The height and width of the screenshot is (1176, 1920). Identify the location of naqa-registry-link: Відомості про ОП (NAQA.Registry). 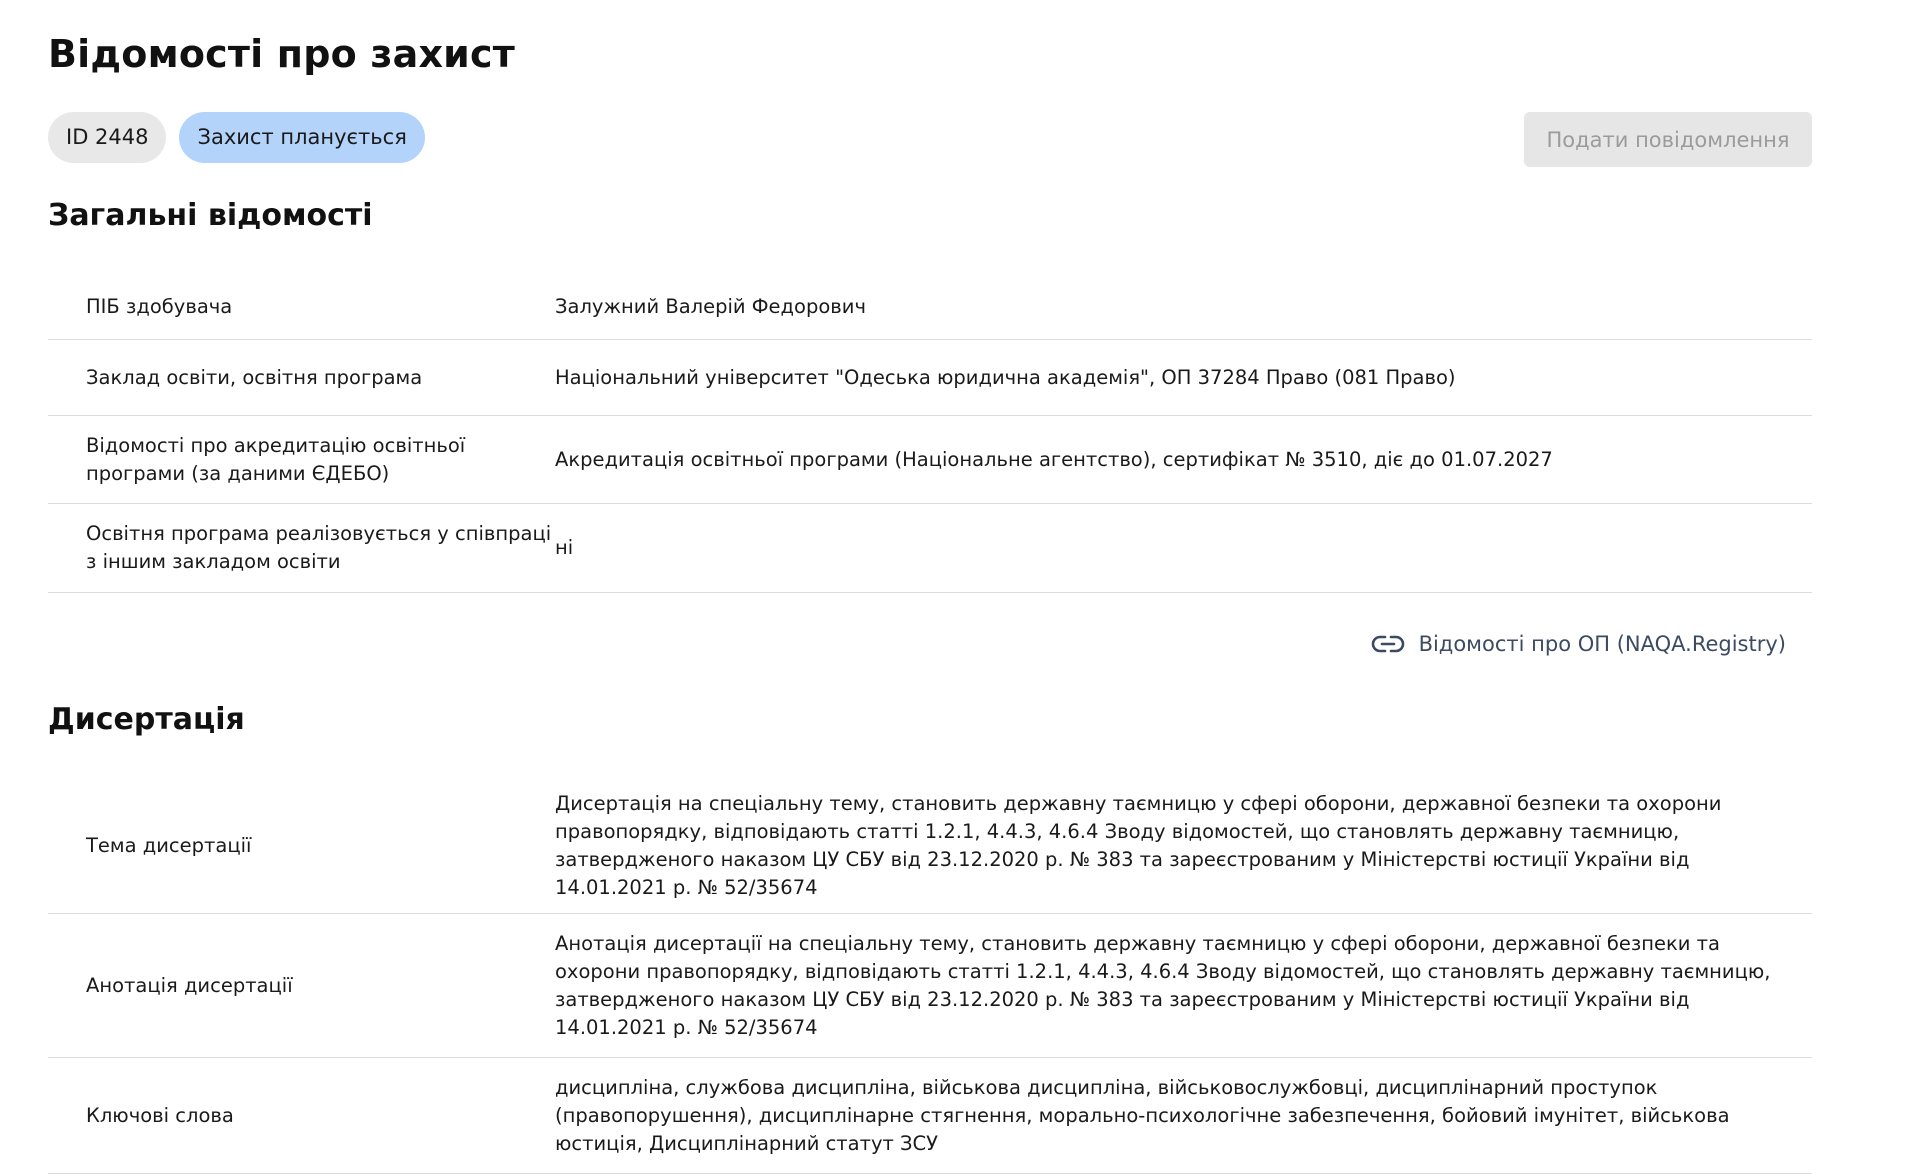
(1591, 644).